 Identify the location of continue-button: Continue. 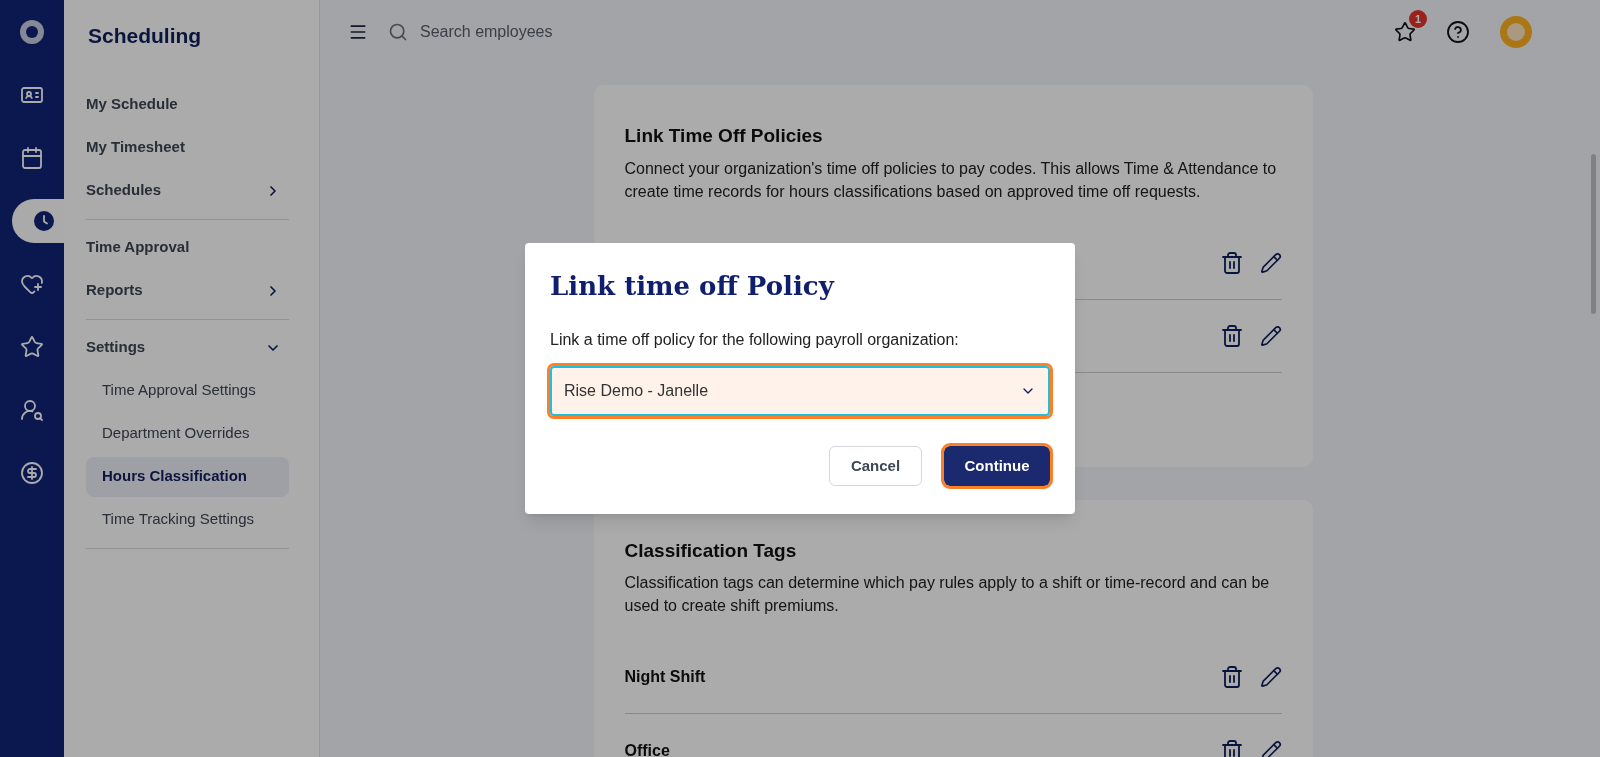
(997, 466).